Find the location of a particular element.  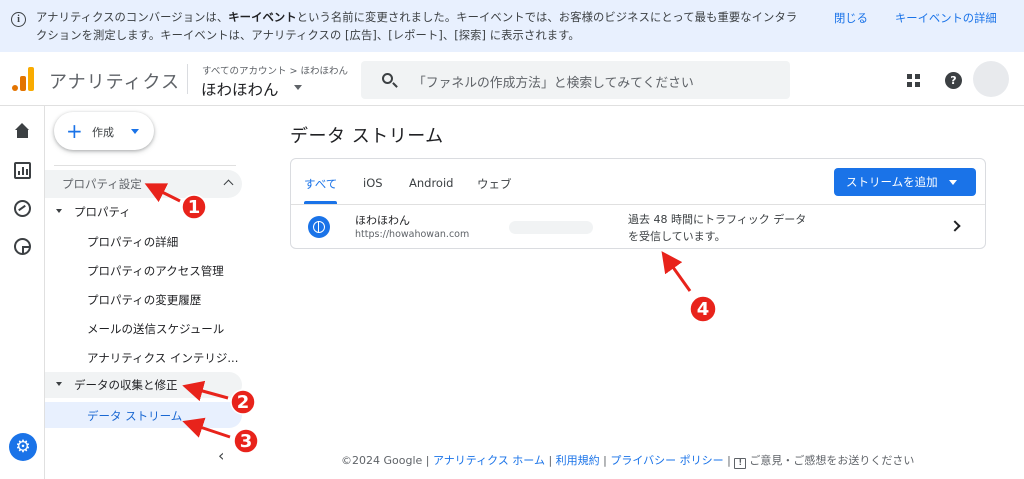

chevron-up-icon is located at coordinates (228, 184).